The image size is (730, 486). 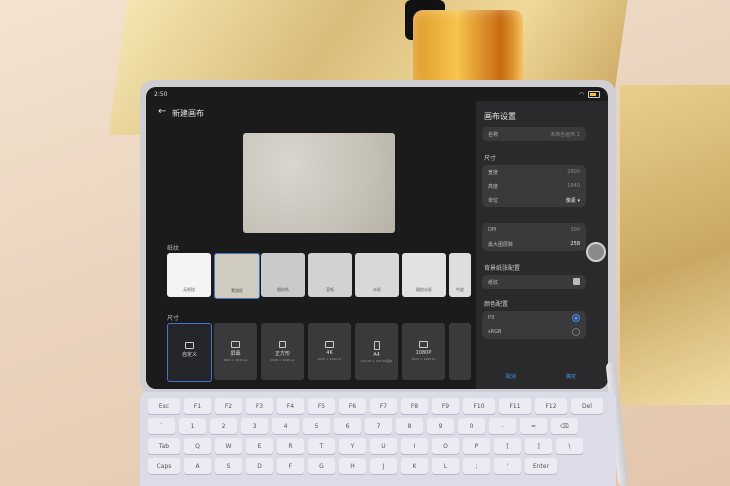 I want to click on background-field: 纸纹, so click(x=534, y=282).